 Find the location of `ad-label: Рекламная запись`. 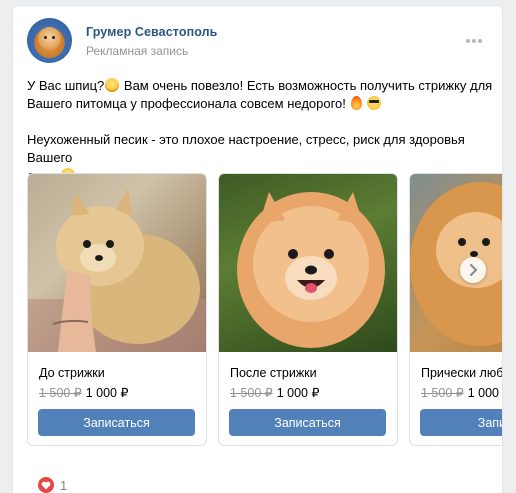

ad-label: Рекламная запись is located at coordinates (137, 51).